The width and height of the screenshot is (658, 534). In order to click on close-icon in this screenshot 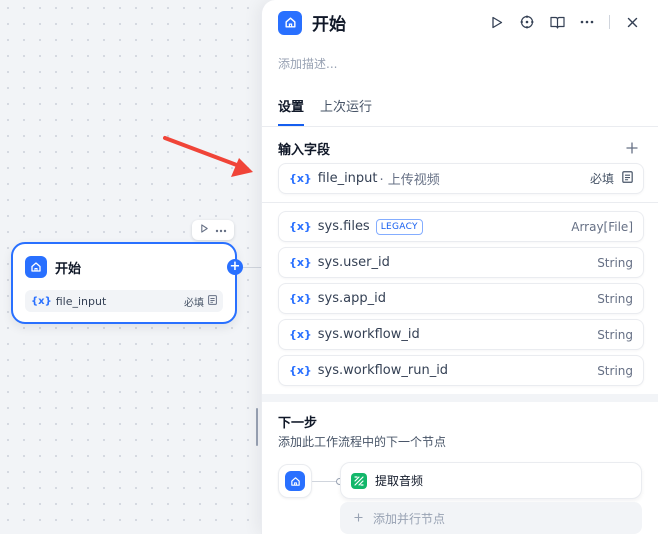, I will do `click(632, 22)`.